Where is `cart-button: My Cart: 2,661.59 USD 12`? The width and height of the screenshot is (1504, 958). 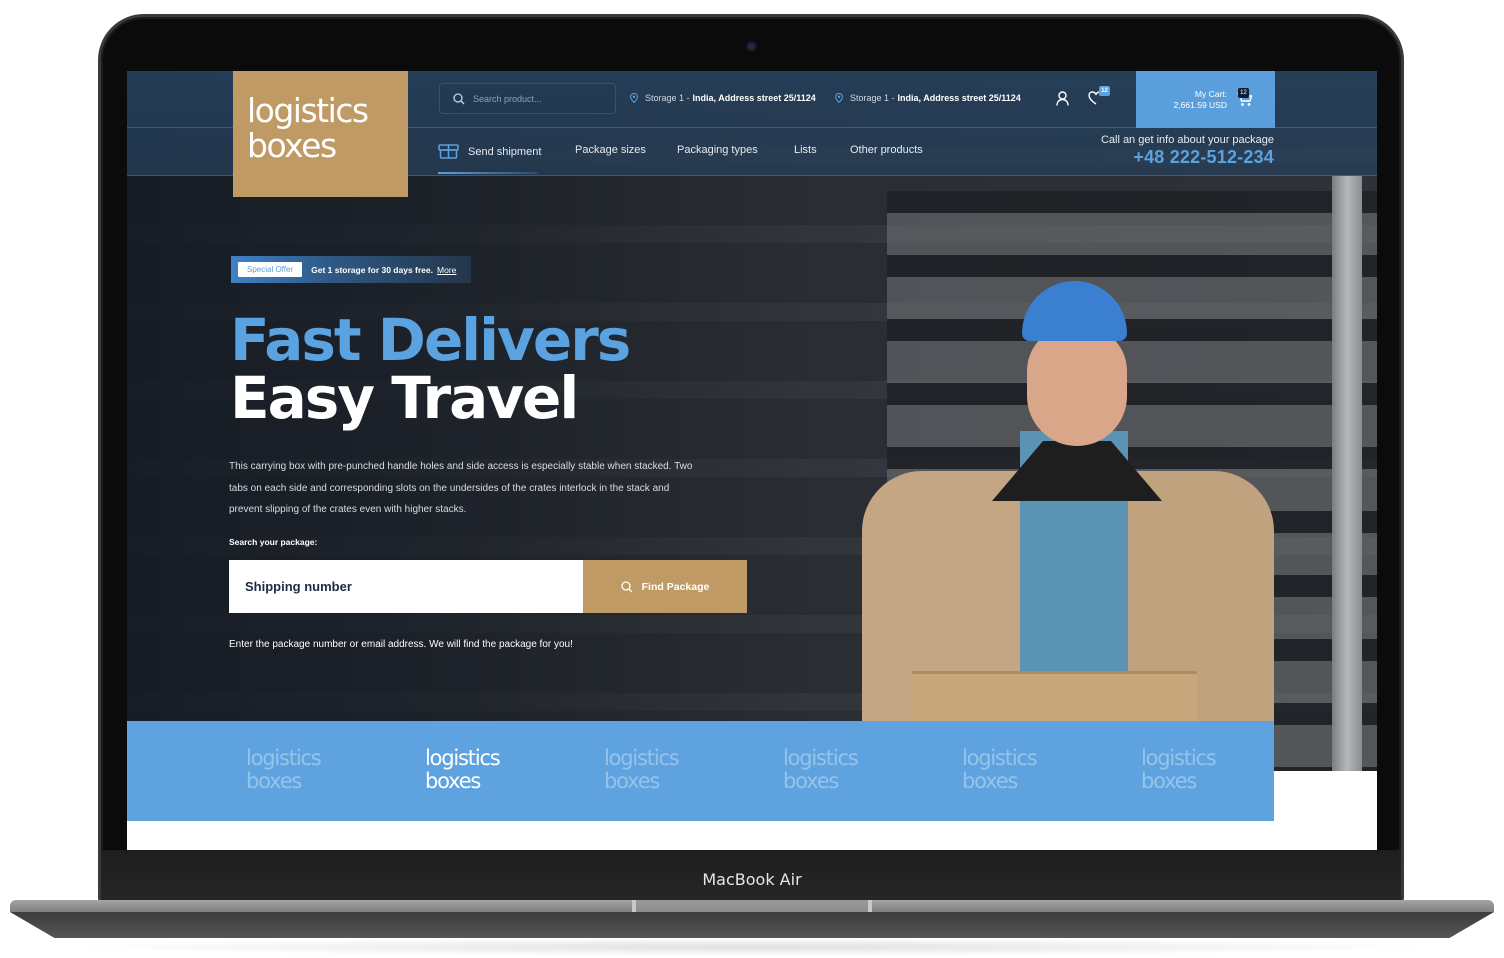
cart-button: My Cart: 2,661.59 USD 12 is located at coordinates (1205, 99).